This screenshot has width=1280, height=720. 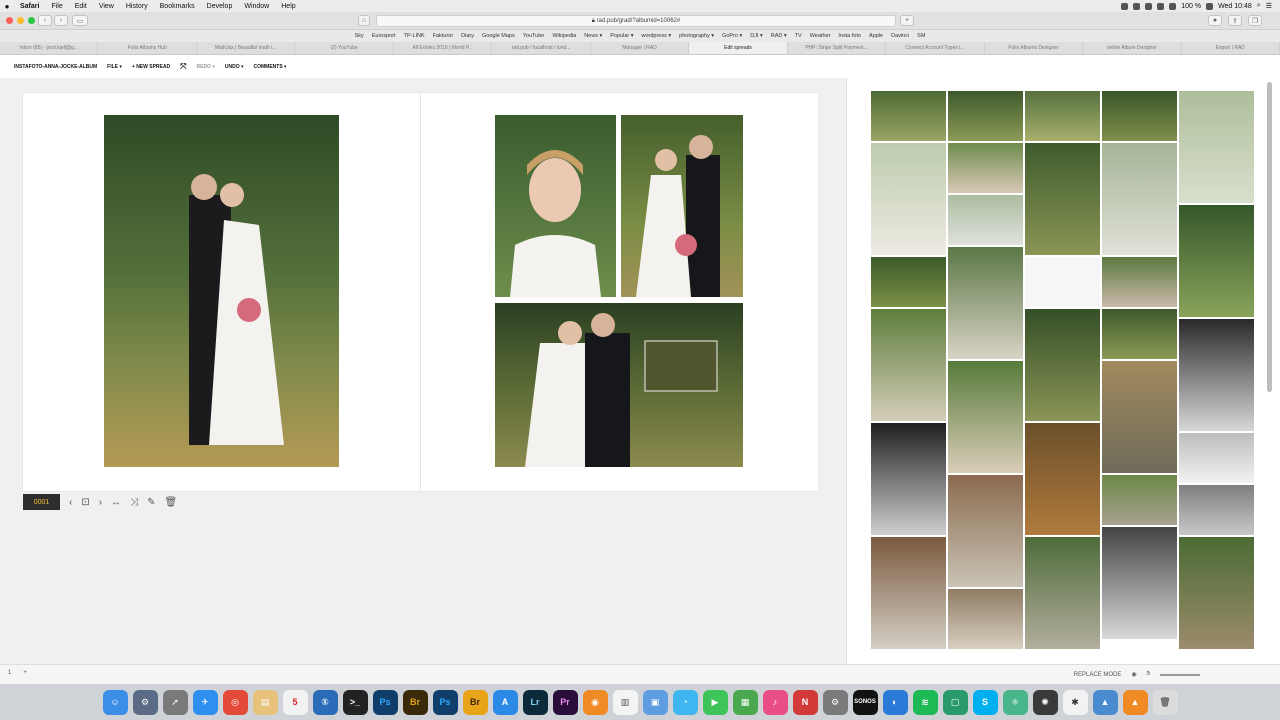 I want to click on browser-tab-active: Edit spreads, so click(x=738, y=48).